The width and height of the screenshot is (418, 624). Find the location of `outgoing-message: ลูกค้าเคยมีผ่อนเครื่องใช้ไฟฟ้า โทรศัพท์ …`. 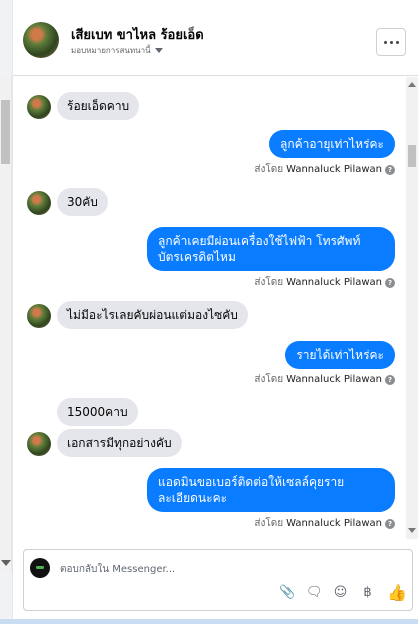

outgoing-message: ลูกค้าเคยมีผ่อนเครื่องใช้ไฟฟ้า โทรศัพท์ … is located at coordinates (271, 249).